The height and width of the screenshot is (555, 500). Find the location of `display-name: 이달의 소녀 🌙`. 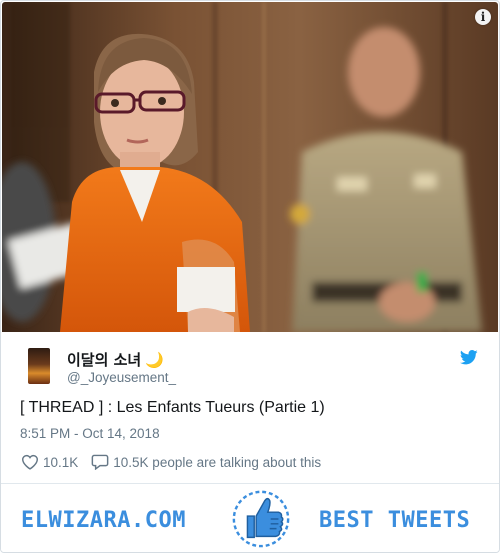

display-name: 이달의 소녀 🌙 is located at coordinates (115, 359).